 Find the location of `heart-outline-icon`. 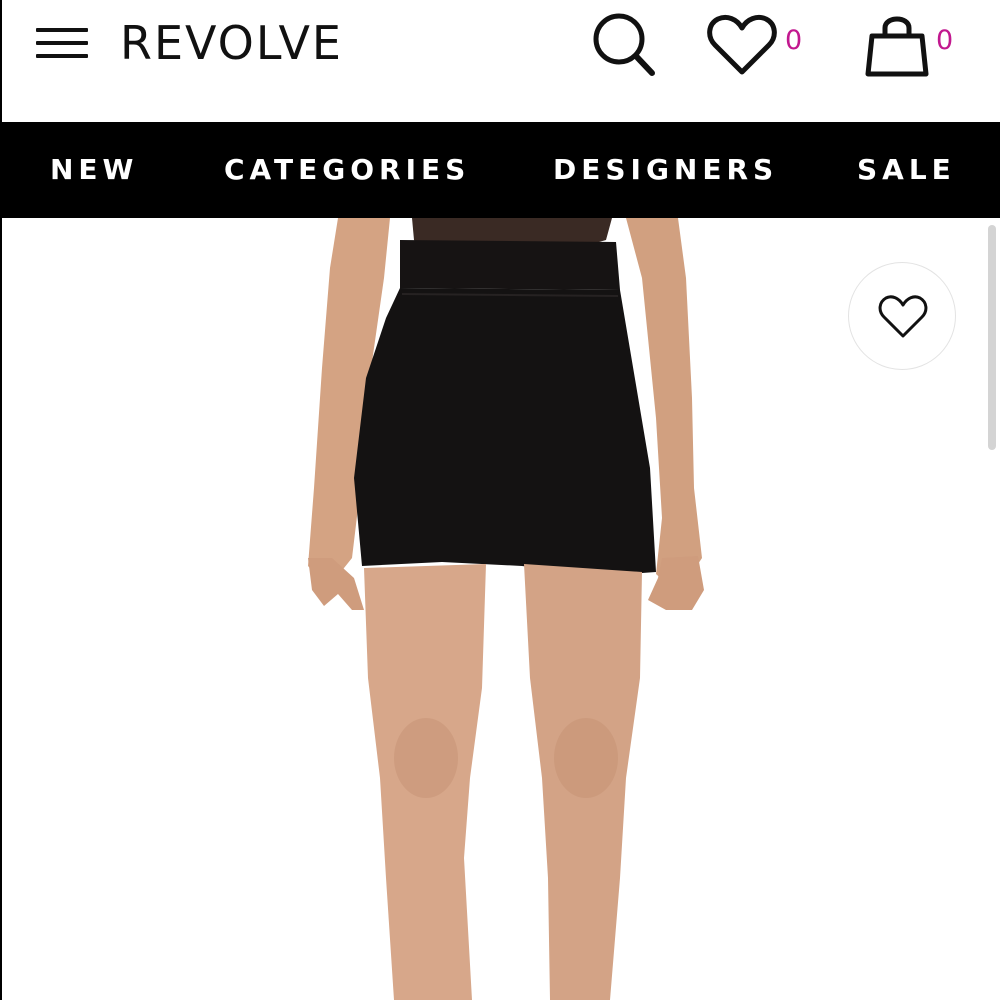

heart-outline-icon is located at coordinates (903, 316).